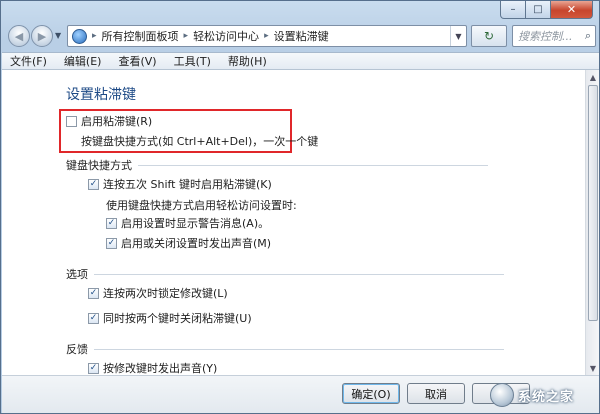 This screenshot has width=600, height=414. Describe the element at coordinates (77, 349) in the screenshot. I see `feedback-group-title: 反馈` at that location.